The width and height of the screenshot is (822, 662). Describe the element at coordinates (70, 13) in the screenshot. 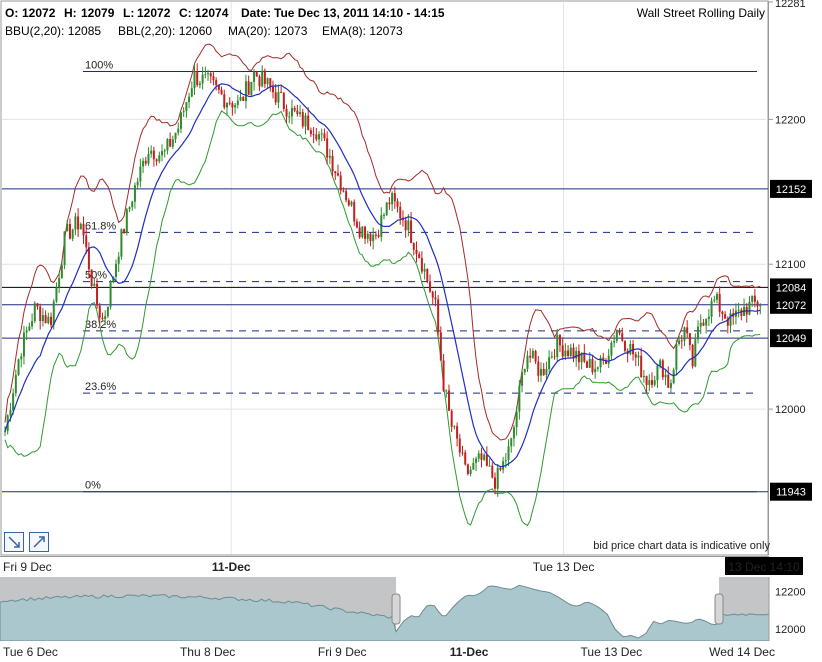

I see `high-label: H:` at that location.